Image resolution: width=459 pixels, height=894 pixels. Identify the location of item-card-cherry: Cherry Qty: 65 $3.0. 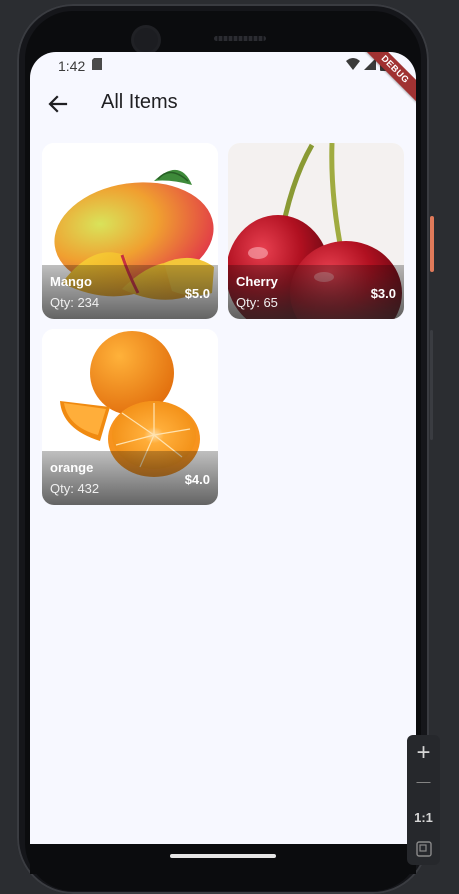
(316, 231).